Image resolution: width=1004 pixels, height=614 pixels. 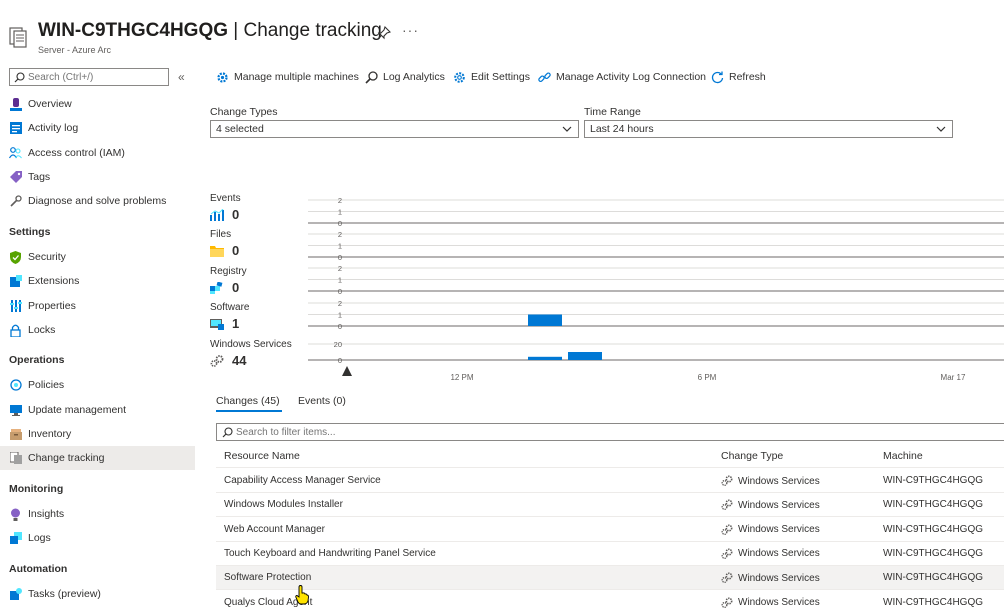 I want to click on mouse-cursor-icon, so click(x=302, y=595).